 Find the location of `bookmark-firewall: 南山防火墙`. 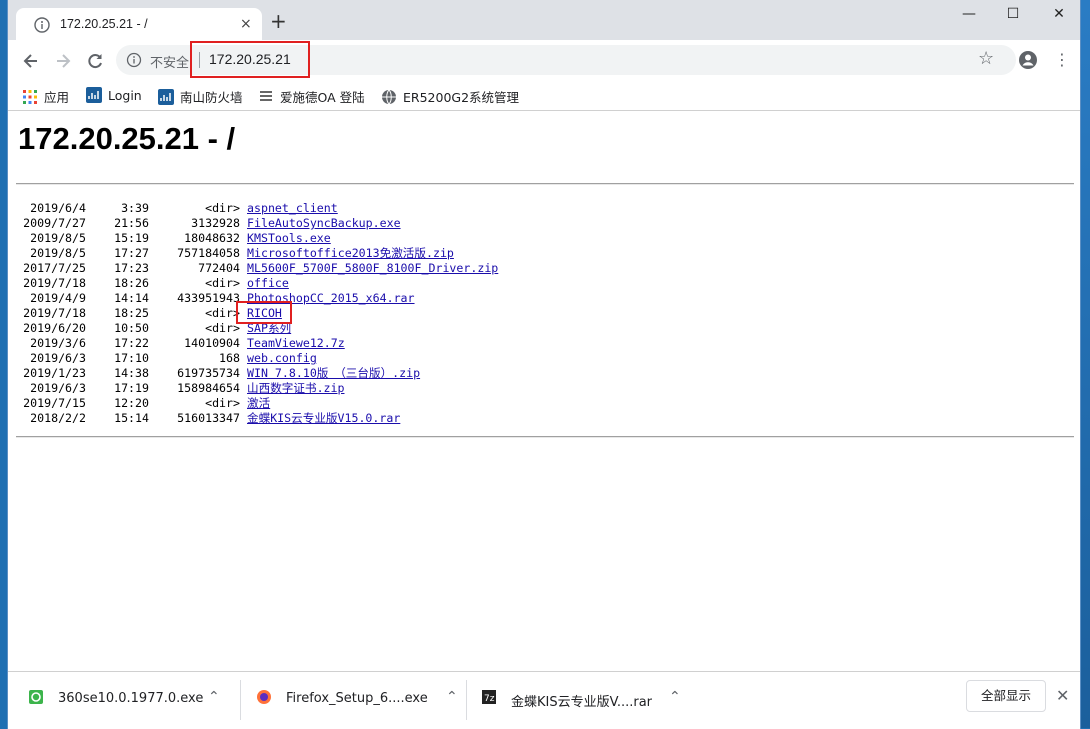

bookmark-firewall: 南山防火墙 is located at coordinates (200, 96).